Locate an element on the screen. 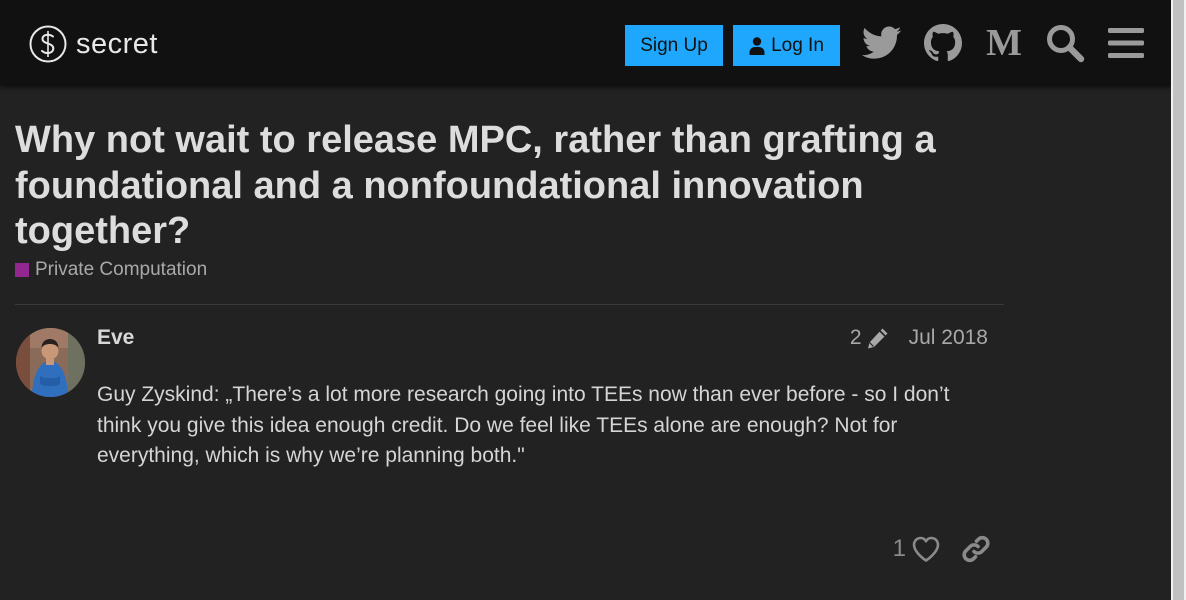  category-color-swatch is located at coordinates (22, 270).